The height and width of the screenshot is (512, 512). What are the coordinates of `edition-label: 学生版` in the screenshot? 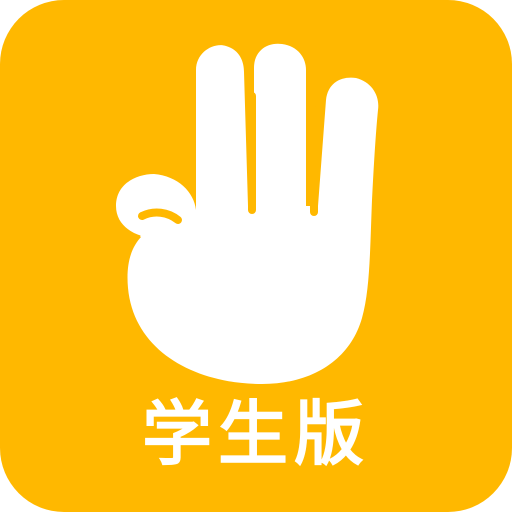 It's located at (256, 434).